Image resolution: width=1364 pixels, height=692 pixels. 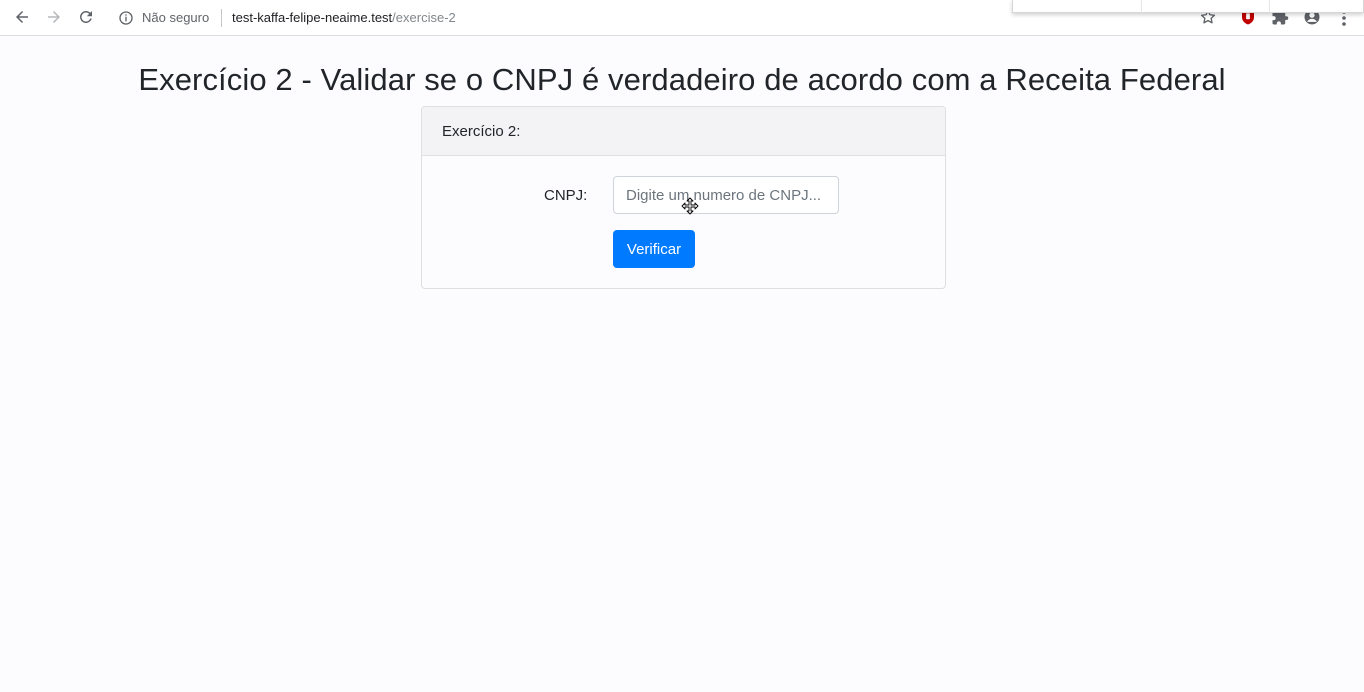 I want to click on card-header-title: Exercício 2:, so click(x=481, y=131).